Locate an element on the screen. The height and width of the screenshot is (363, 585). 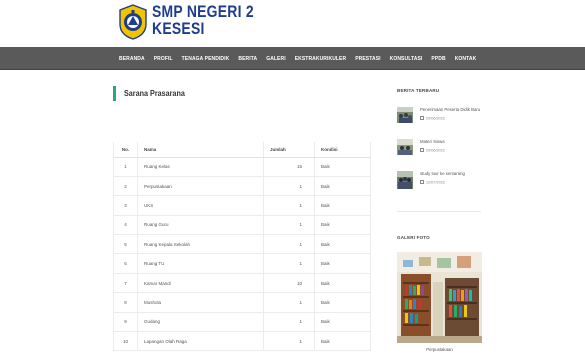
nav-item-prestasi: PRESTASI is located at coordinates (367, 59).